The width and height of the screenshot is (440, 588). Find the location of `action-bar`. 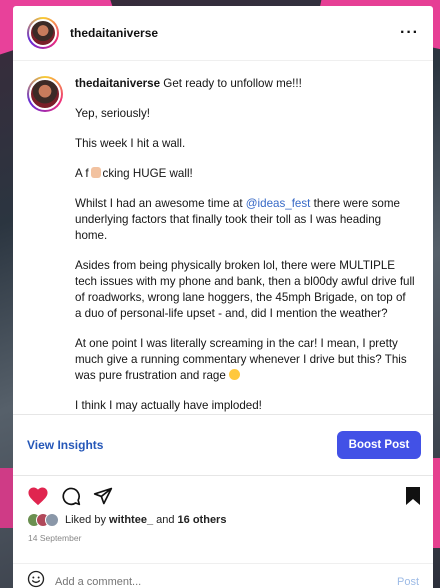

action-bar is located at coordinates (223, 496).